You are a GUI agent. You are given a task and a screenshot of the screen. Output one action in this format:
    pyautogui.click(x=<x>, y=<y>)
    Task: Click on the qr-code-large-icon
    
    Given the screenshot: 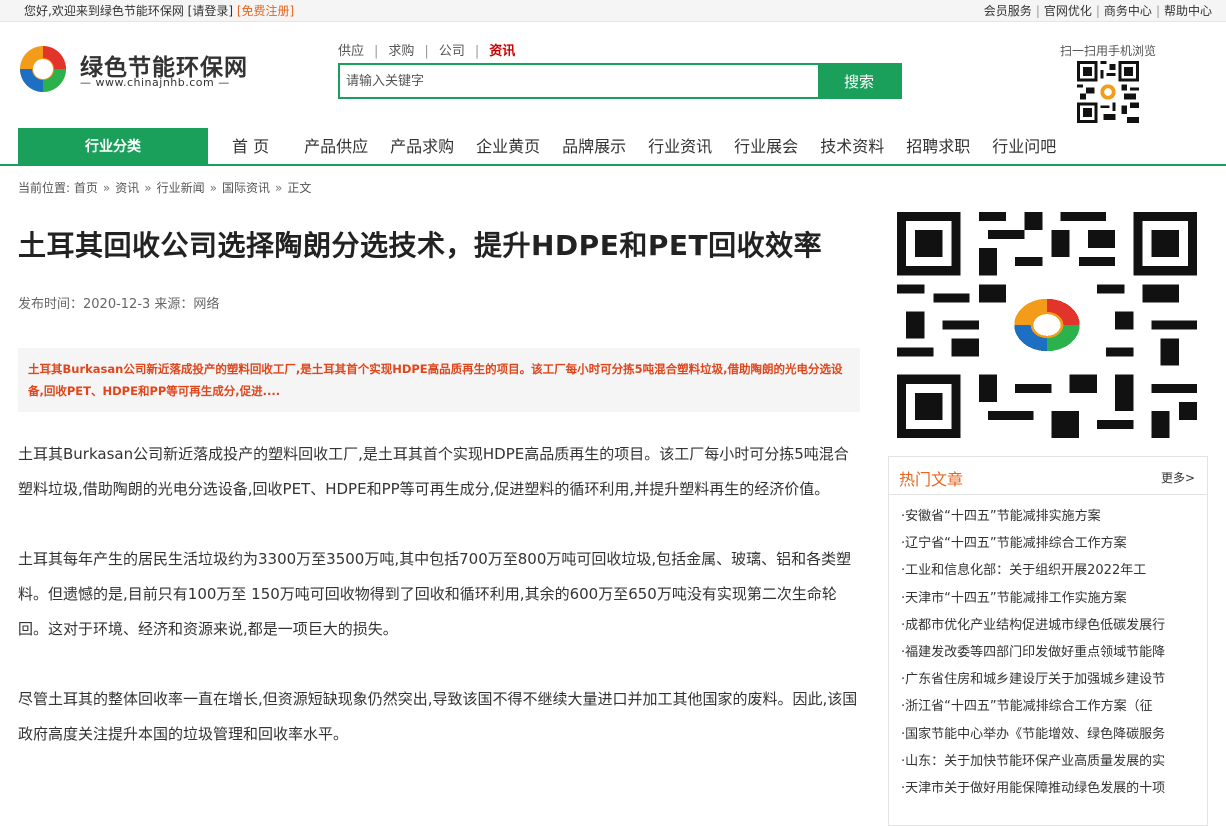 What is the action you would take?
    pyautogui.click(x=1047, y=325)
    